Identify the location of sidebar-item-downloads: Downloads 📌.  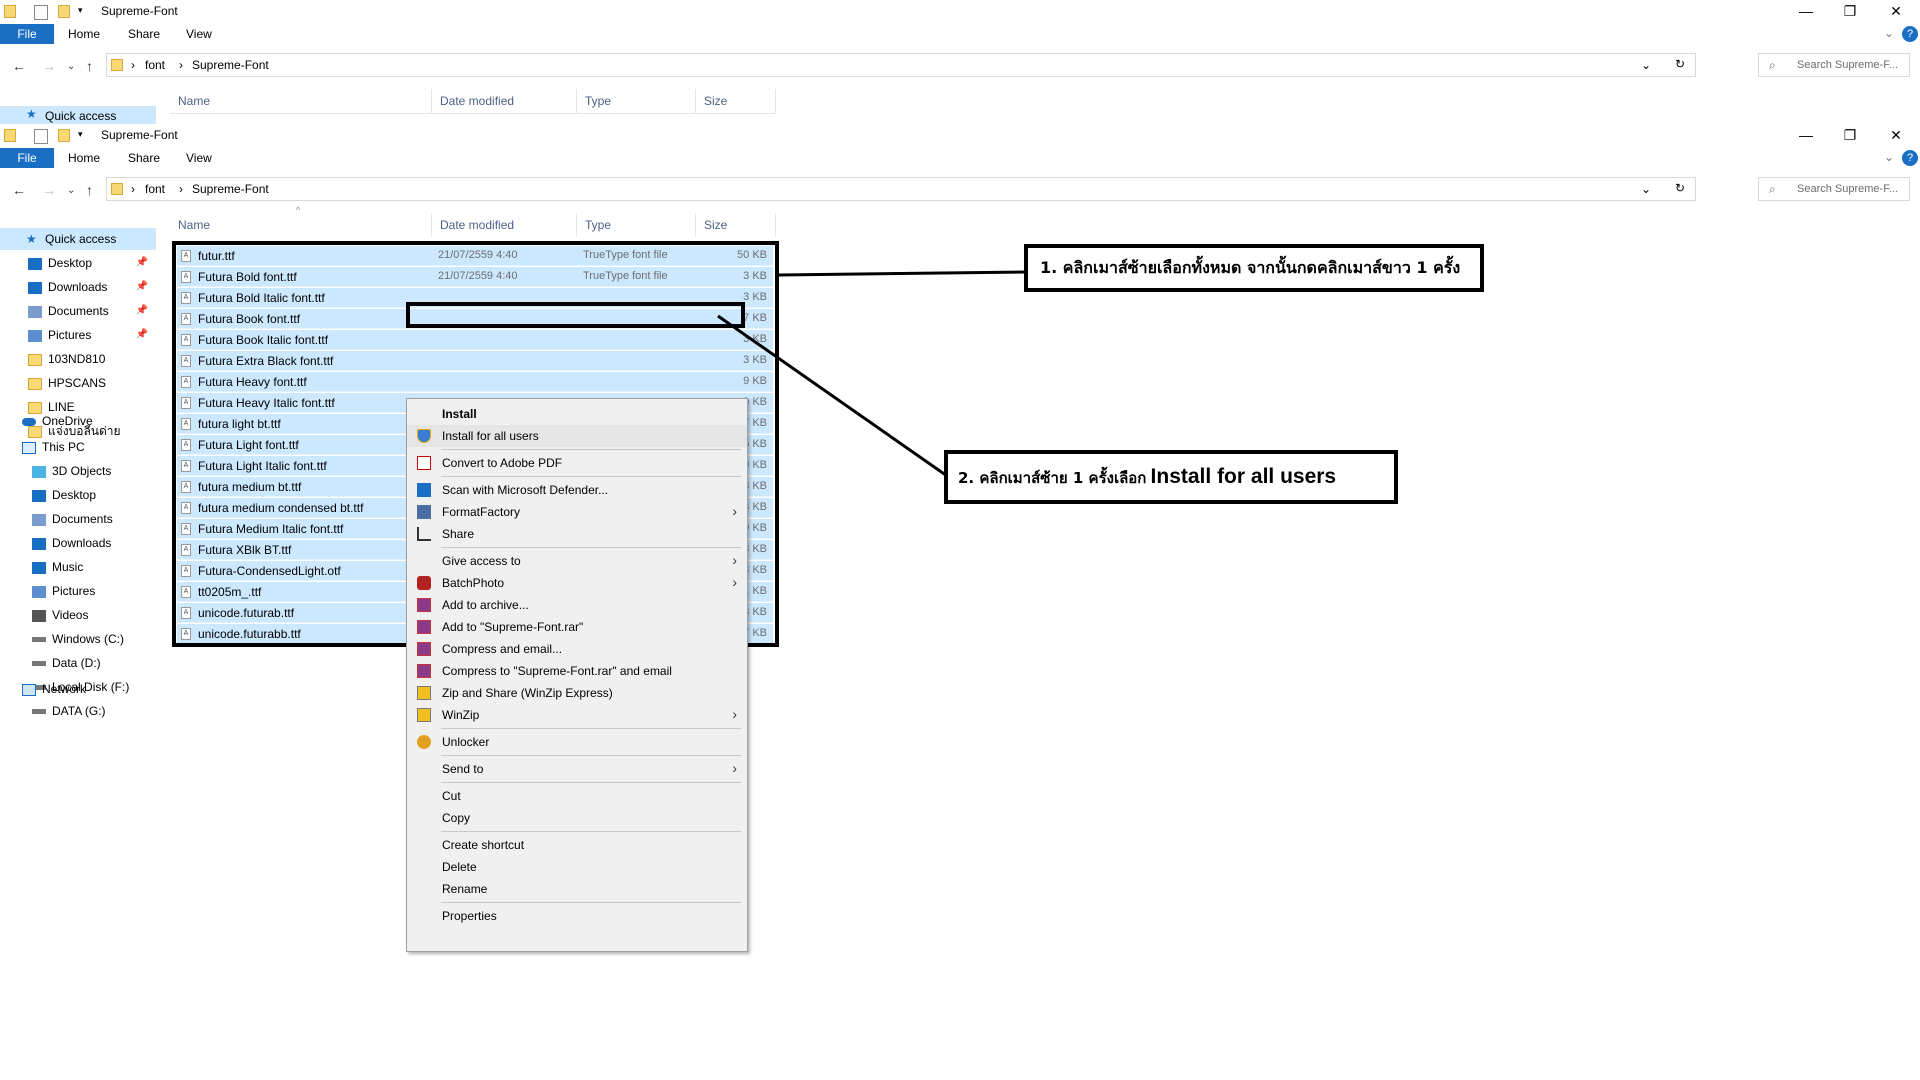
(92, 287).